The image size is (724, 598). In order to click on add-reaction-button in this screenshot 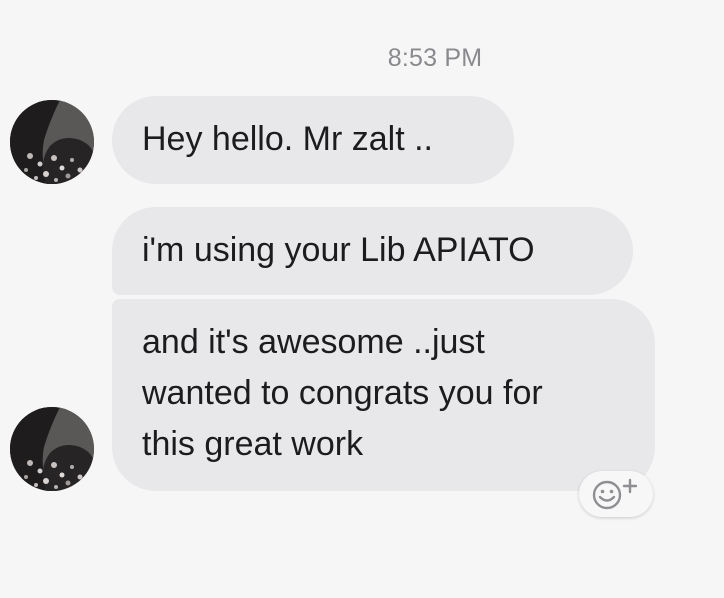, I will do `click(616, 494)`.